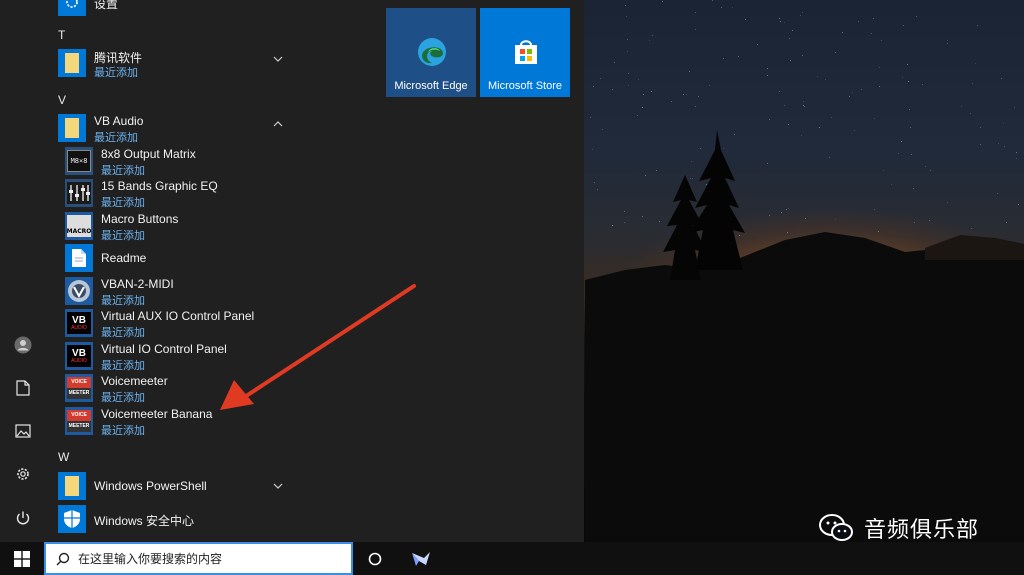  I want to click on power-button, so click(23, 518).